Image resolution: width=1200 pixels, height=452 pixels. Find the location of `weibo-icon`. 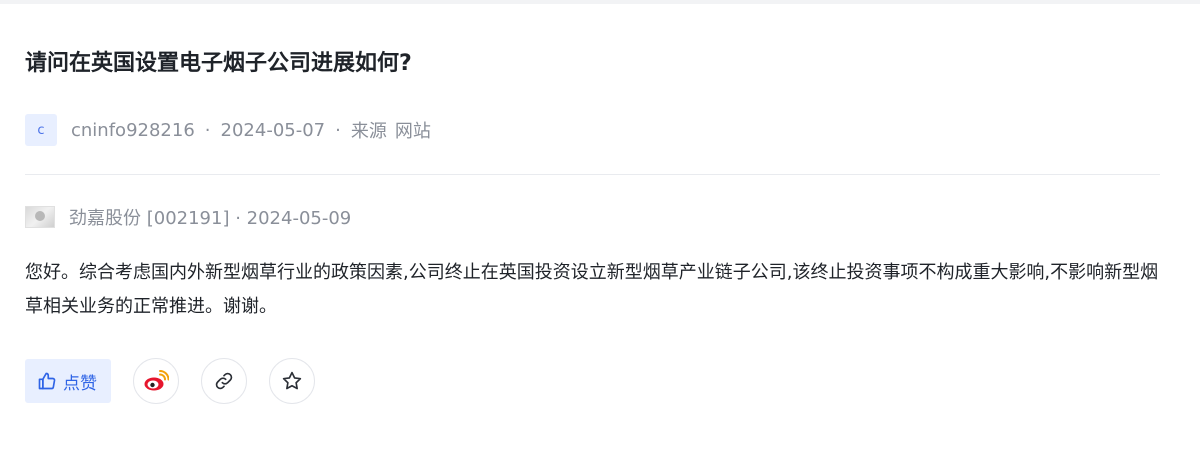

weibo-icon is located at coordinates (156, 380).